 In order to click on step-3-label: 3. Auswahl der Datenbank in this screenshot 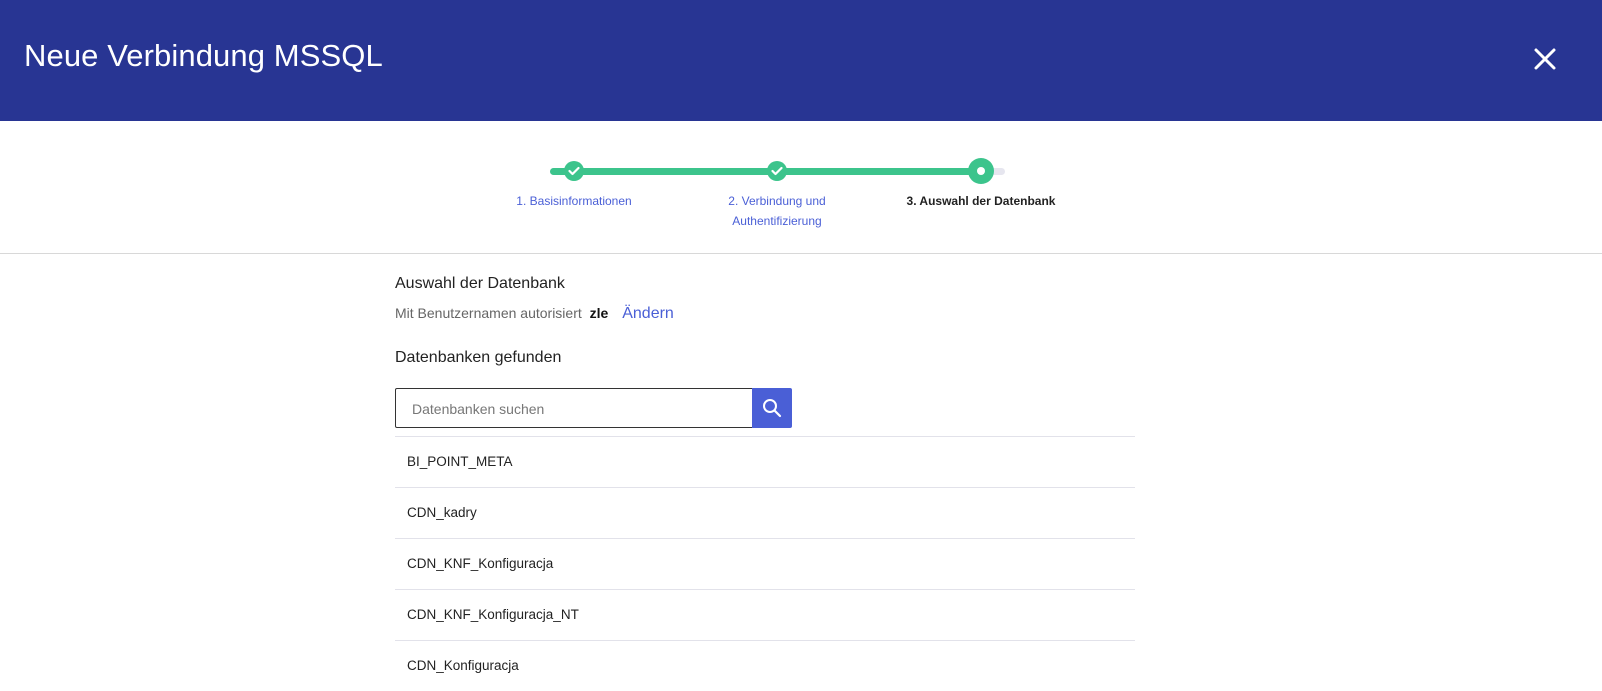, I will do `click(981, 201)`.